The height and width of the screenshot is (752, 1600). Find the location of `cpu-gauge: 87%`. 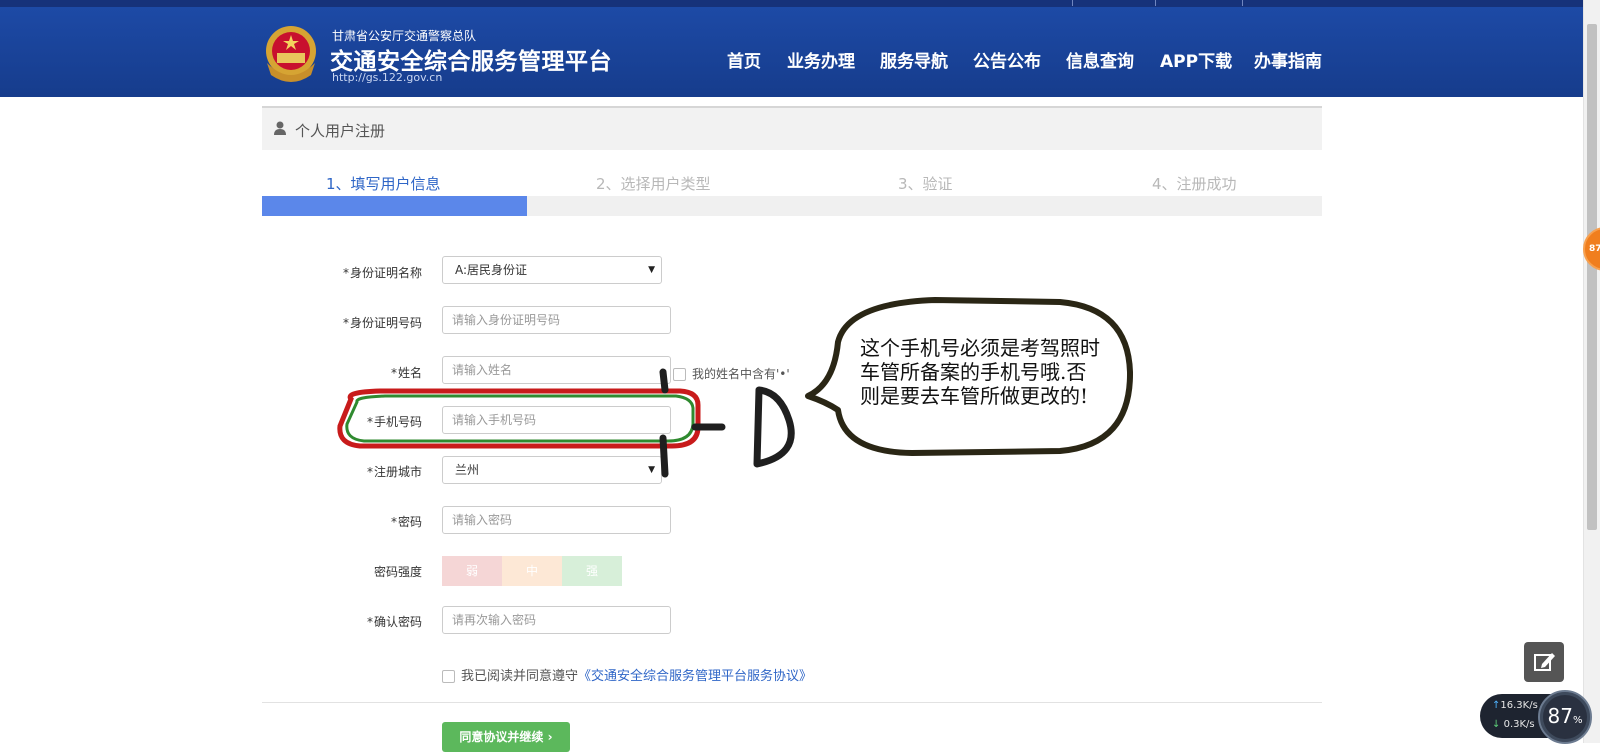

cpu-gauge: 87% is located at coordinates (1565, 717).